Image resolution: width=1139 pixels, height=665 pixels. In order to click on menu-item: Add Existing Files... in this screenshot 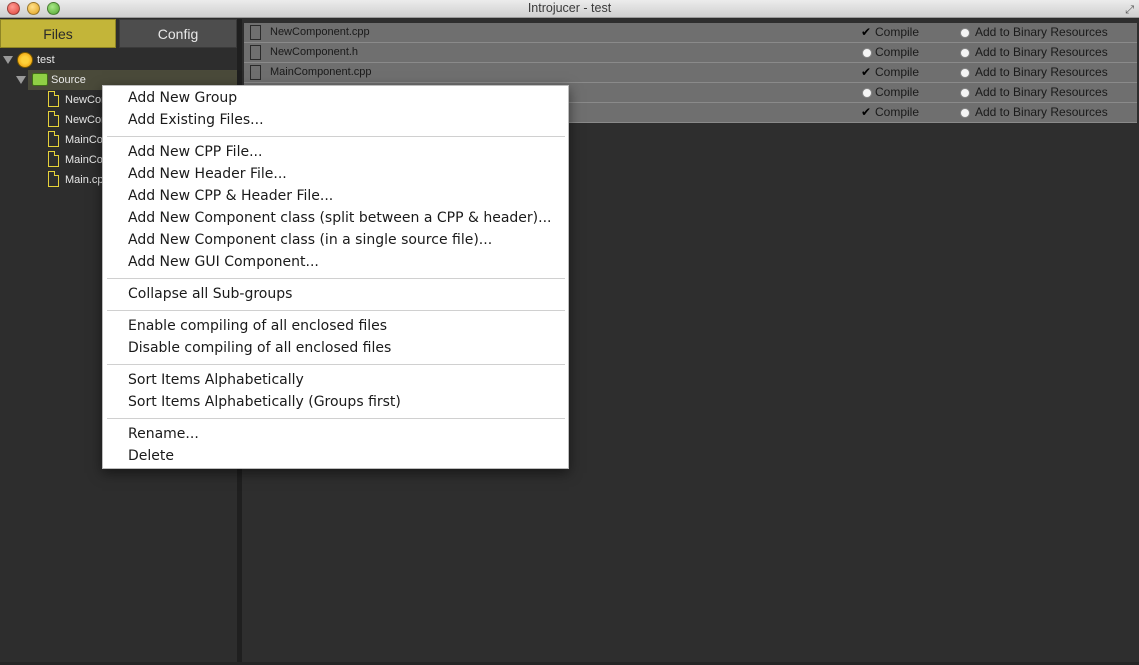, I will do `click(196, 120)`.